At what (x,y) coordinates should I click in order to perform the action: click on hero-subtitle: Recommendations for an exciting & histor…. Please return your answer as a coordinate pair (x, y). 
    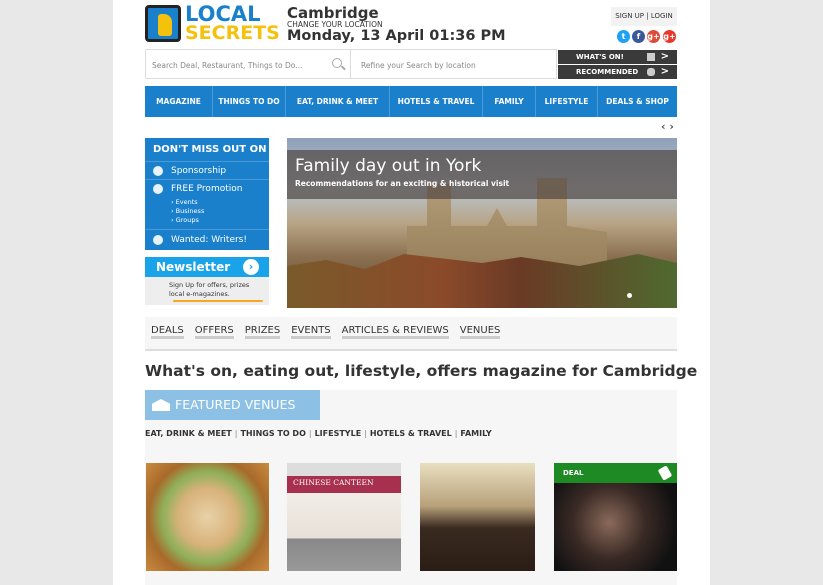
    Looking at the image, I should click on (402, 183).